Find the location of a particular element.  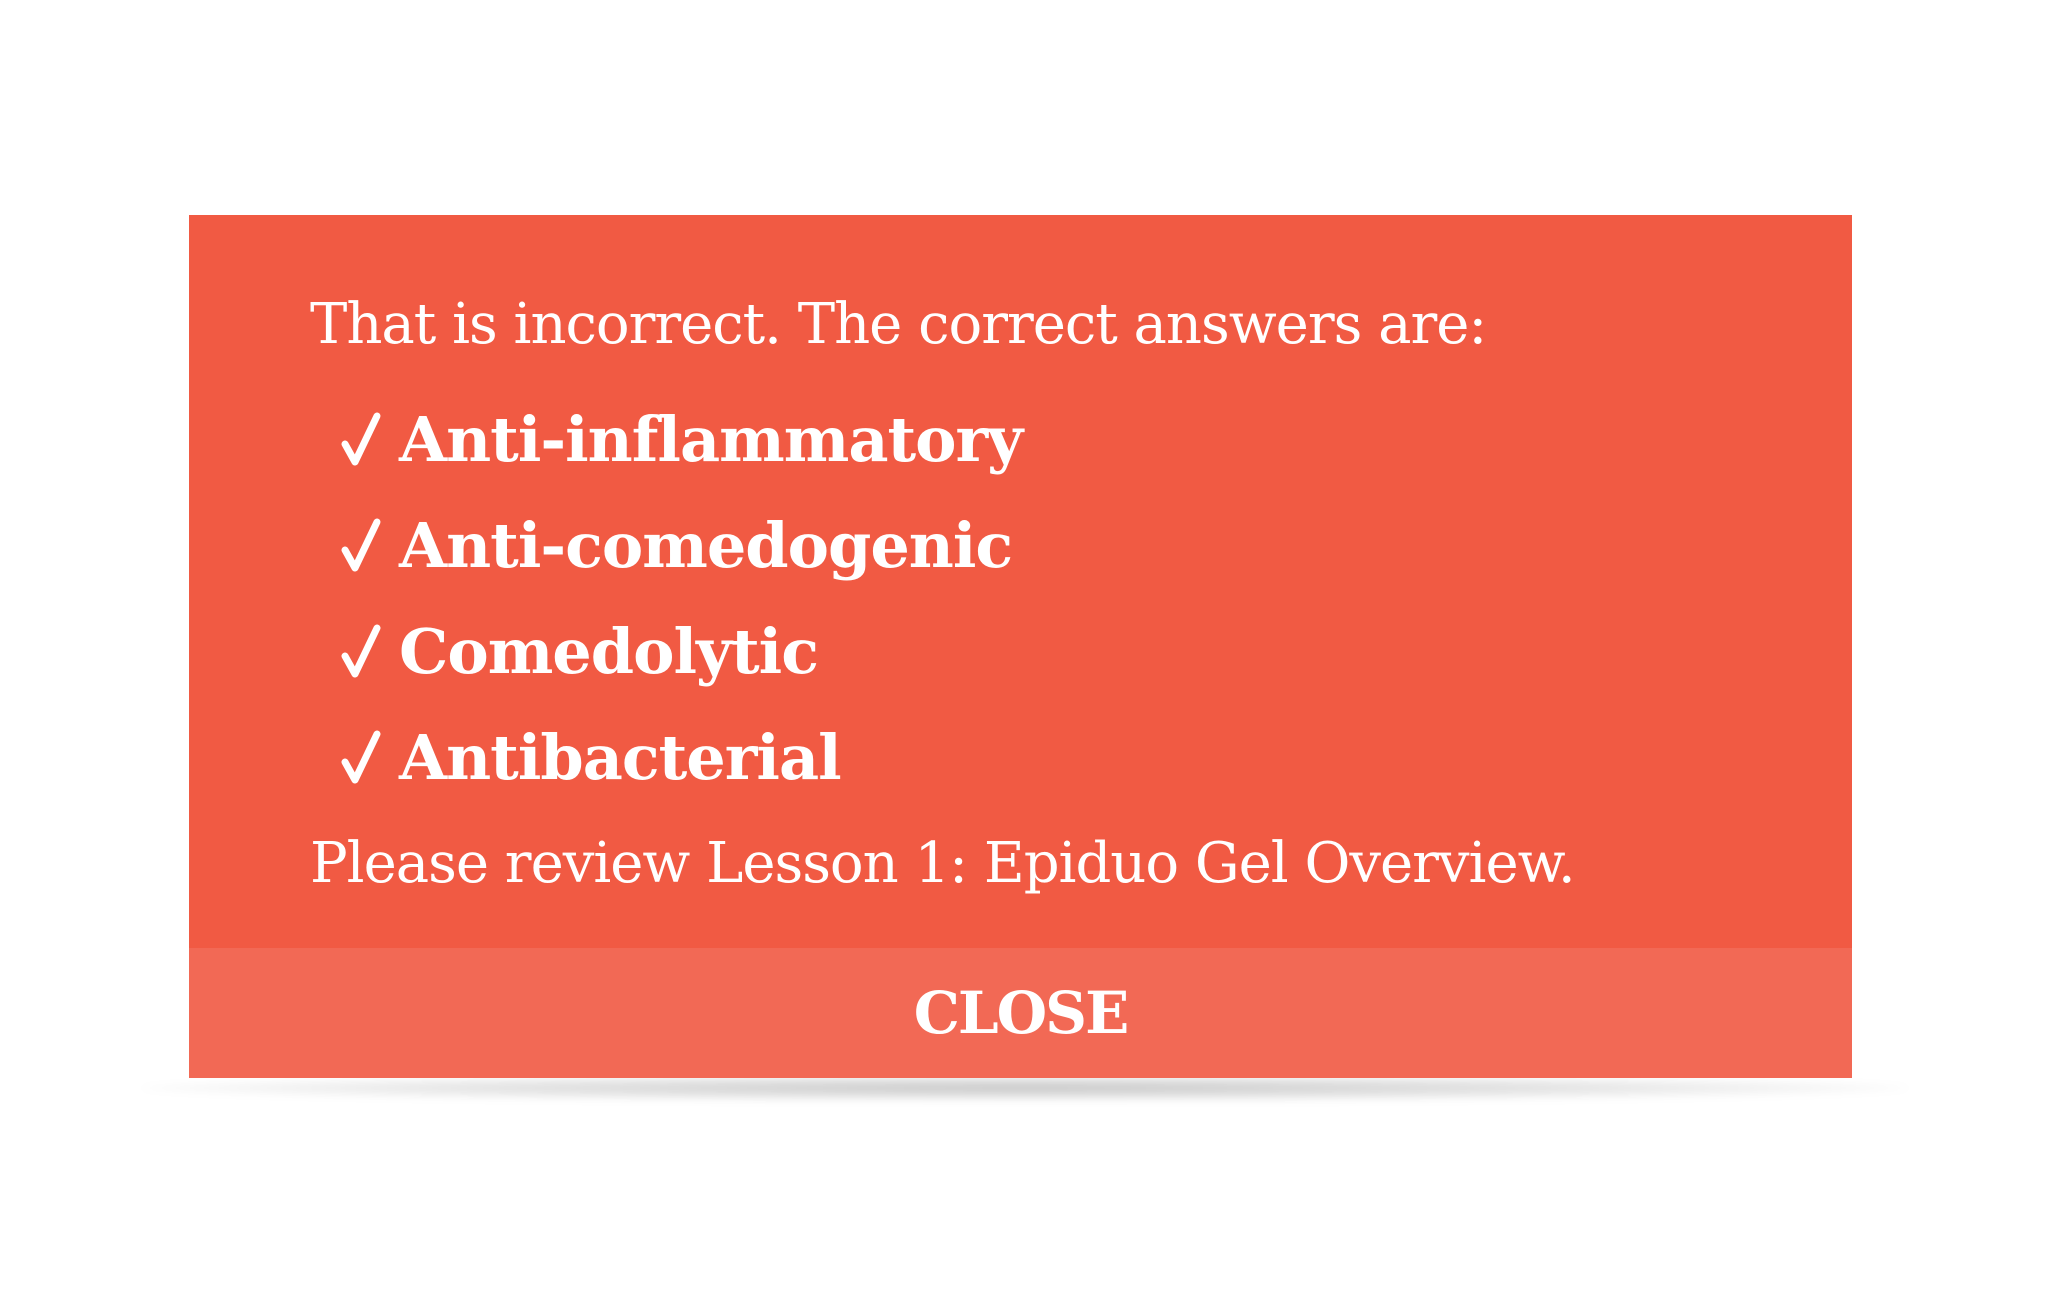

answer-label: Antibacterial is located at coordinates (620, 757).